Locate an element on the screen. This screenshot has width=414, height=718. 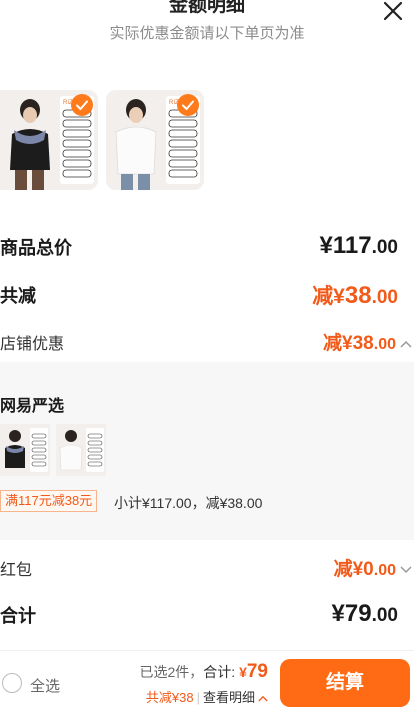
grand-total-label: 合计 is located at coordinates (18, 616).